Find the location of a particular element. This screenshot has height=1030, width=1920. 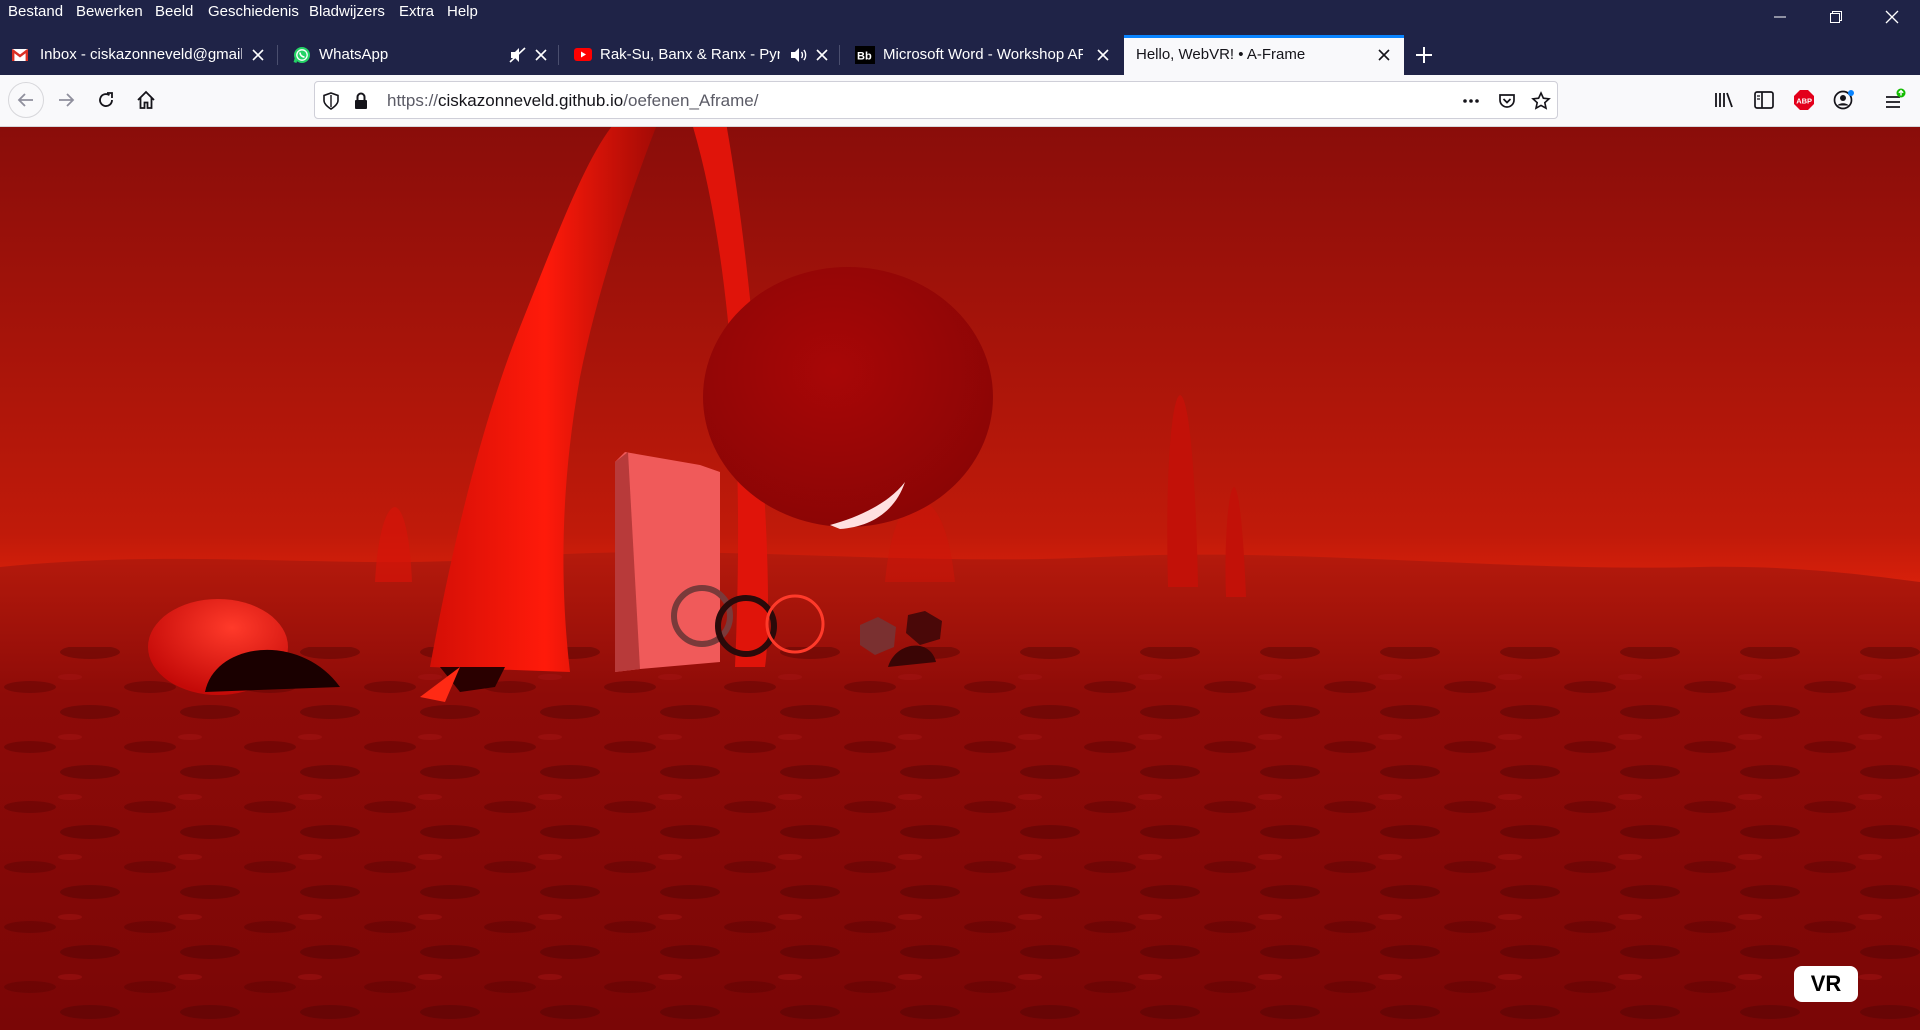

sphere is located at coordinates (848, 397).